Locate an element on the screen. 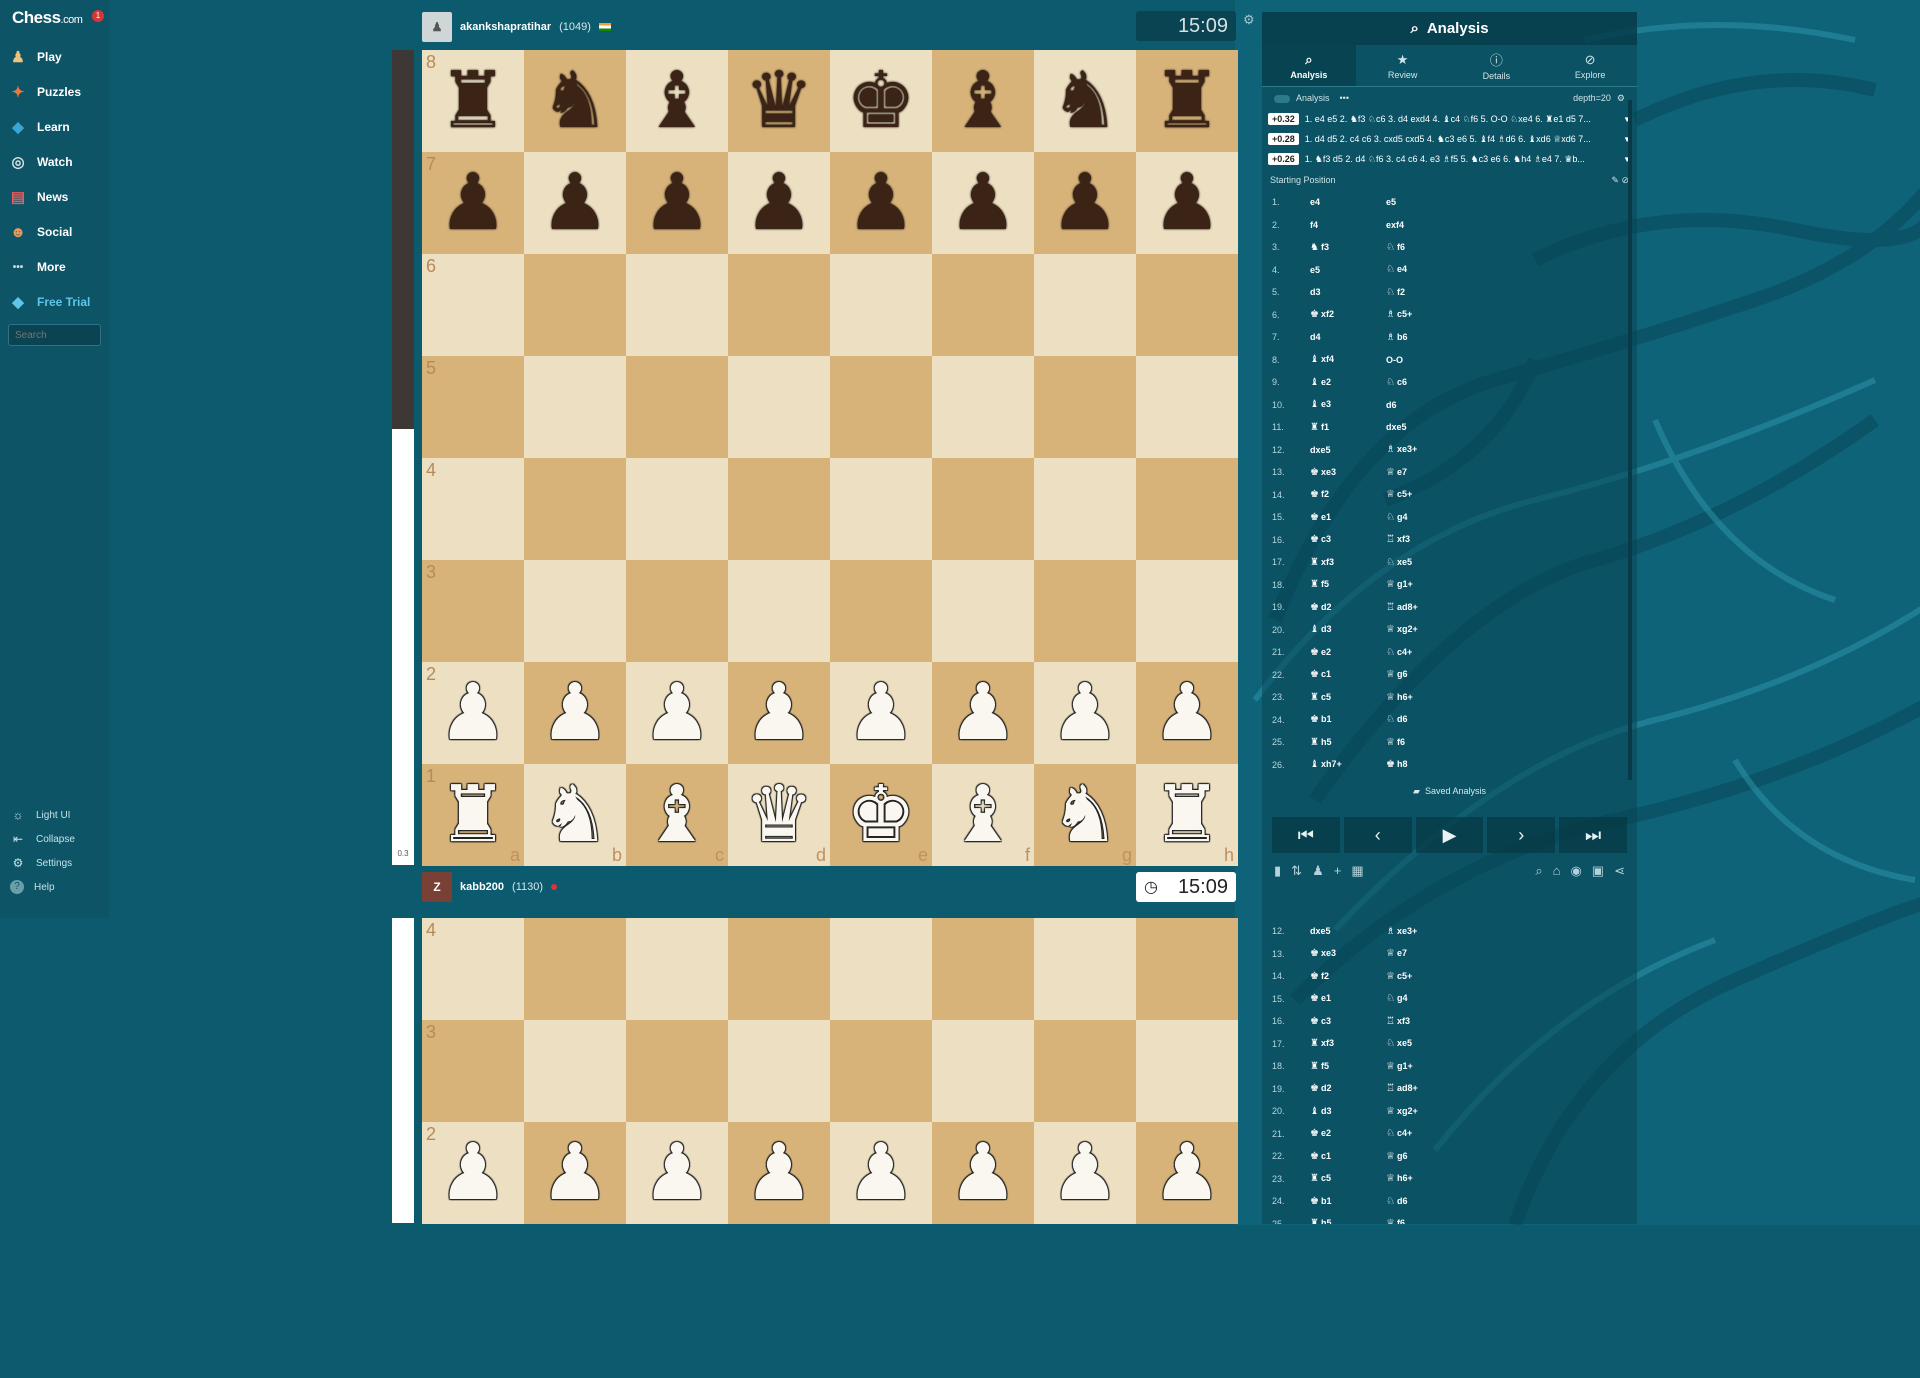 The width and height of the screenshot is (1920, 1378). bottom-player-avatar: Z is located at coordinates (437, 887).